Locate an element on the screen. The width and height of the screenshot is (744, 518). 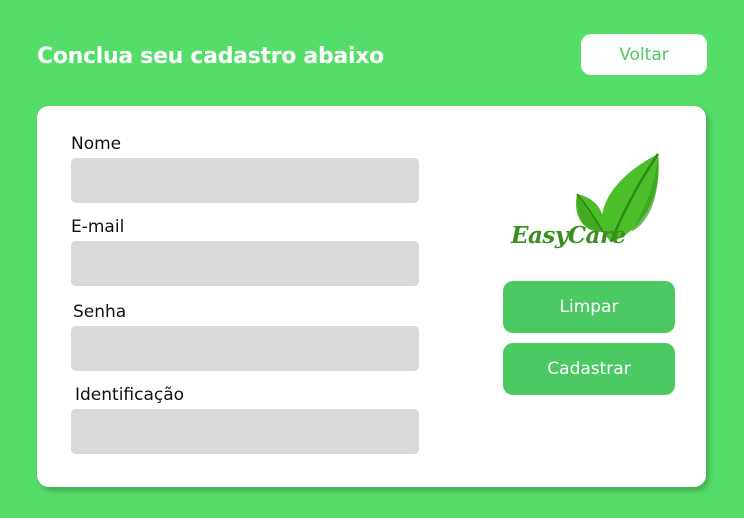
name-label: Nome is located at coordinates (96, 144).